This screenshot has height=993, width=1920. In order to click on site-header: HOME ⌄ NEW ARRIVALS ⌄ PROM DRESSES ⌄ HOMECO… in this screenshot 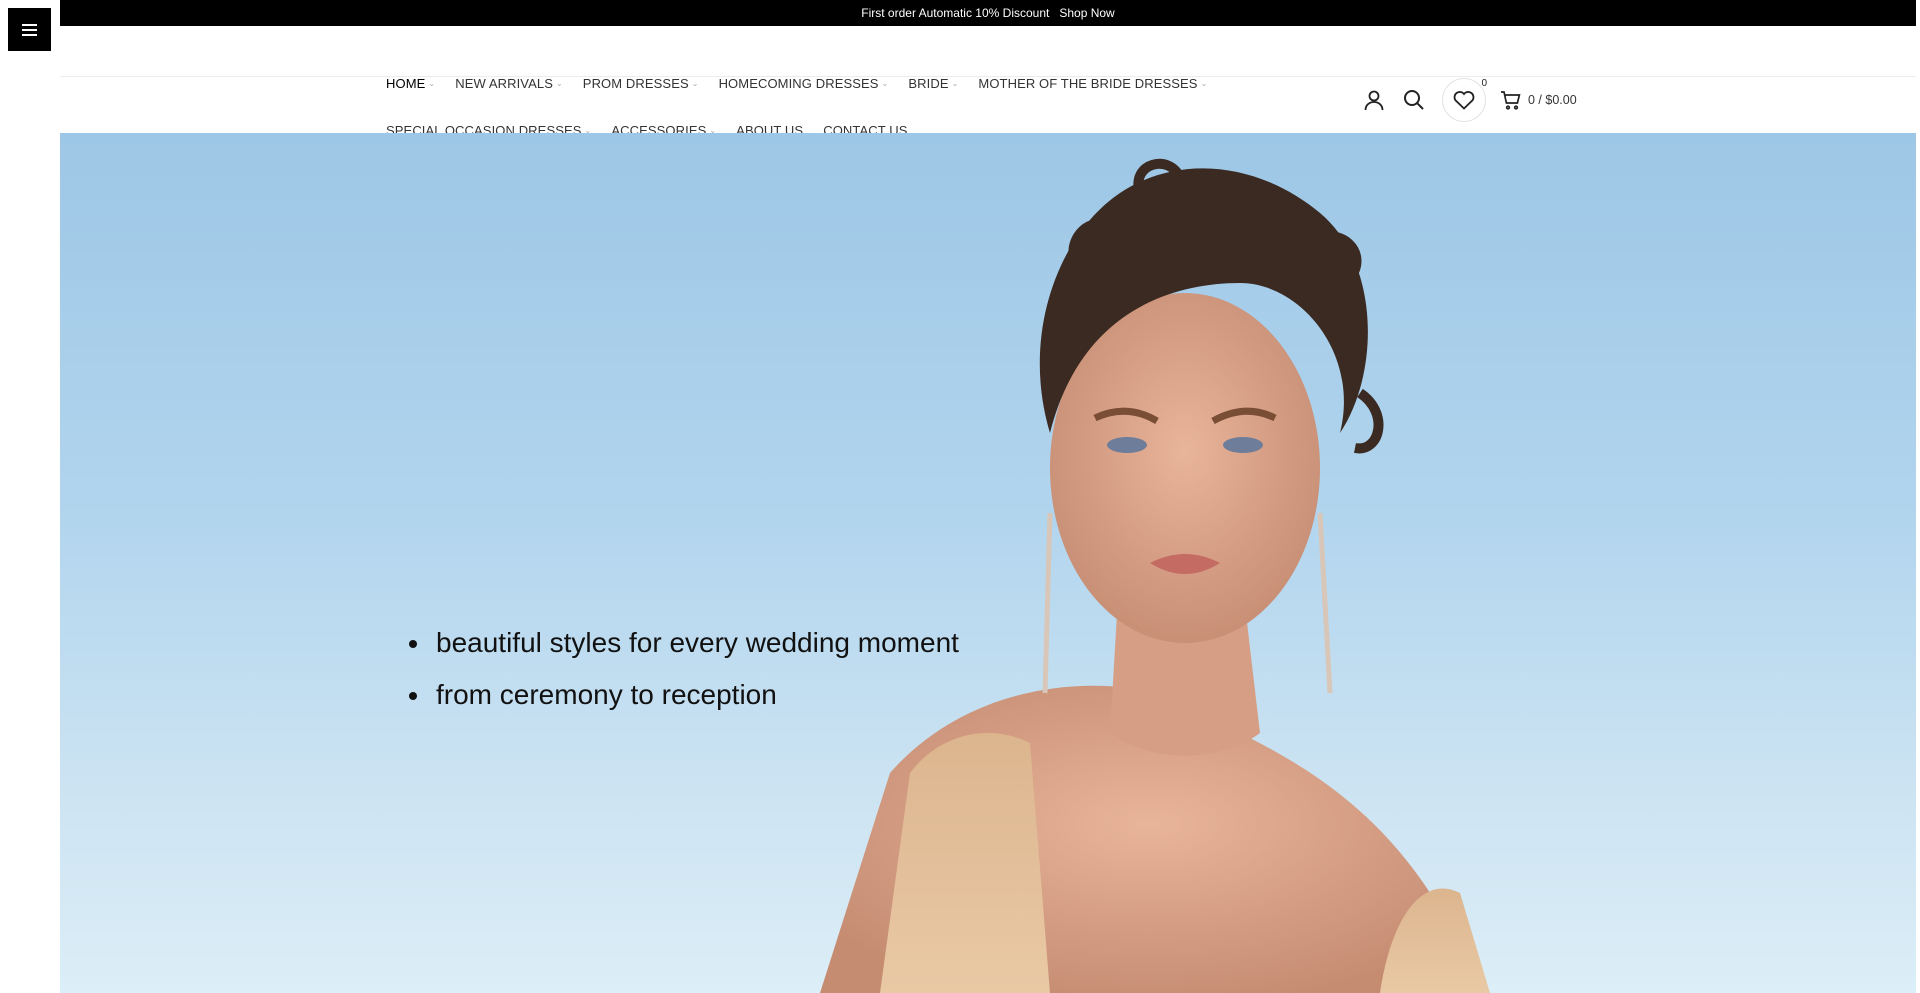, I will do `click(988, 82)`.